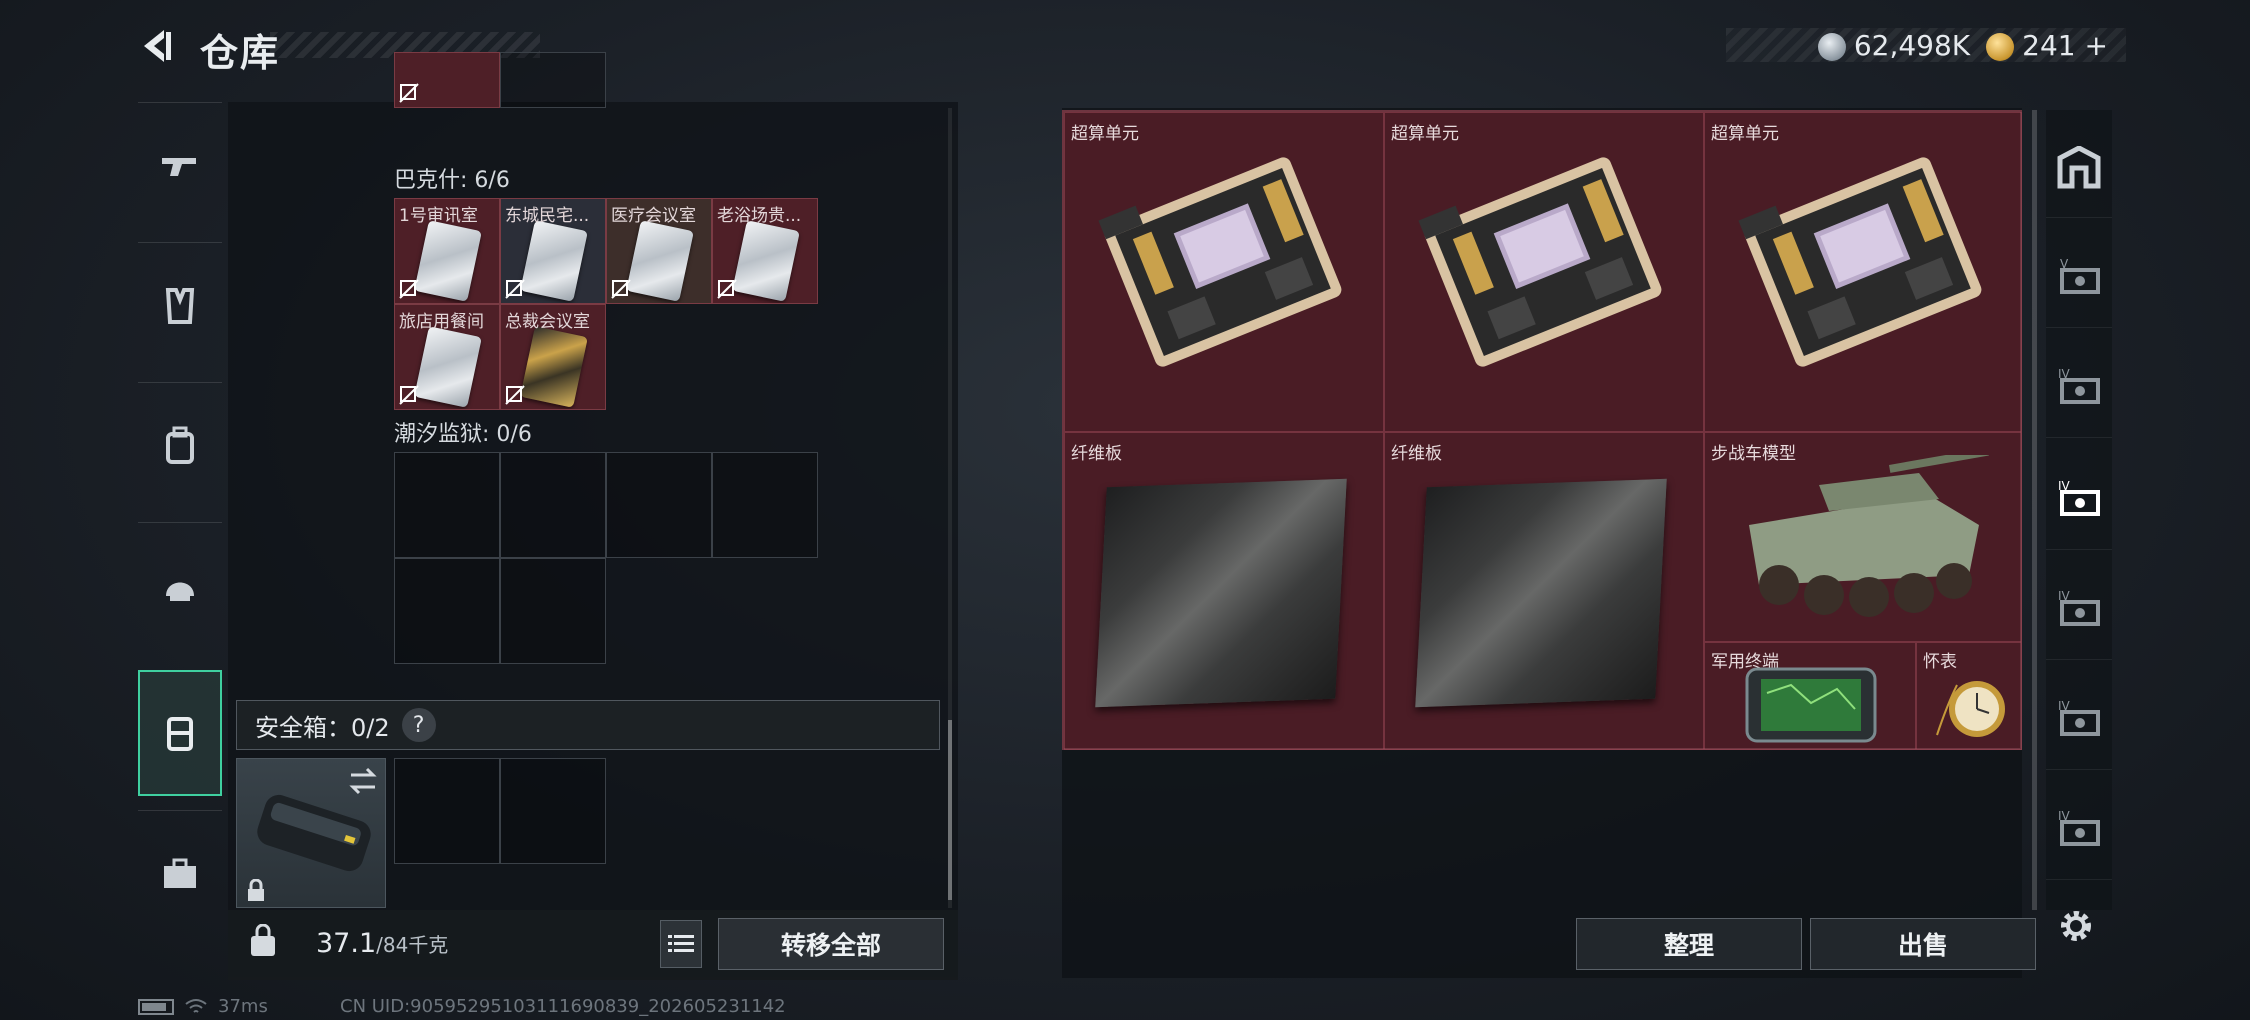 This screenshot has height=1020, width=2250. What do you see at coordinates (447, 80) in the screenshot?
I see `partial-item` at bounding box center [447, 80].